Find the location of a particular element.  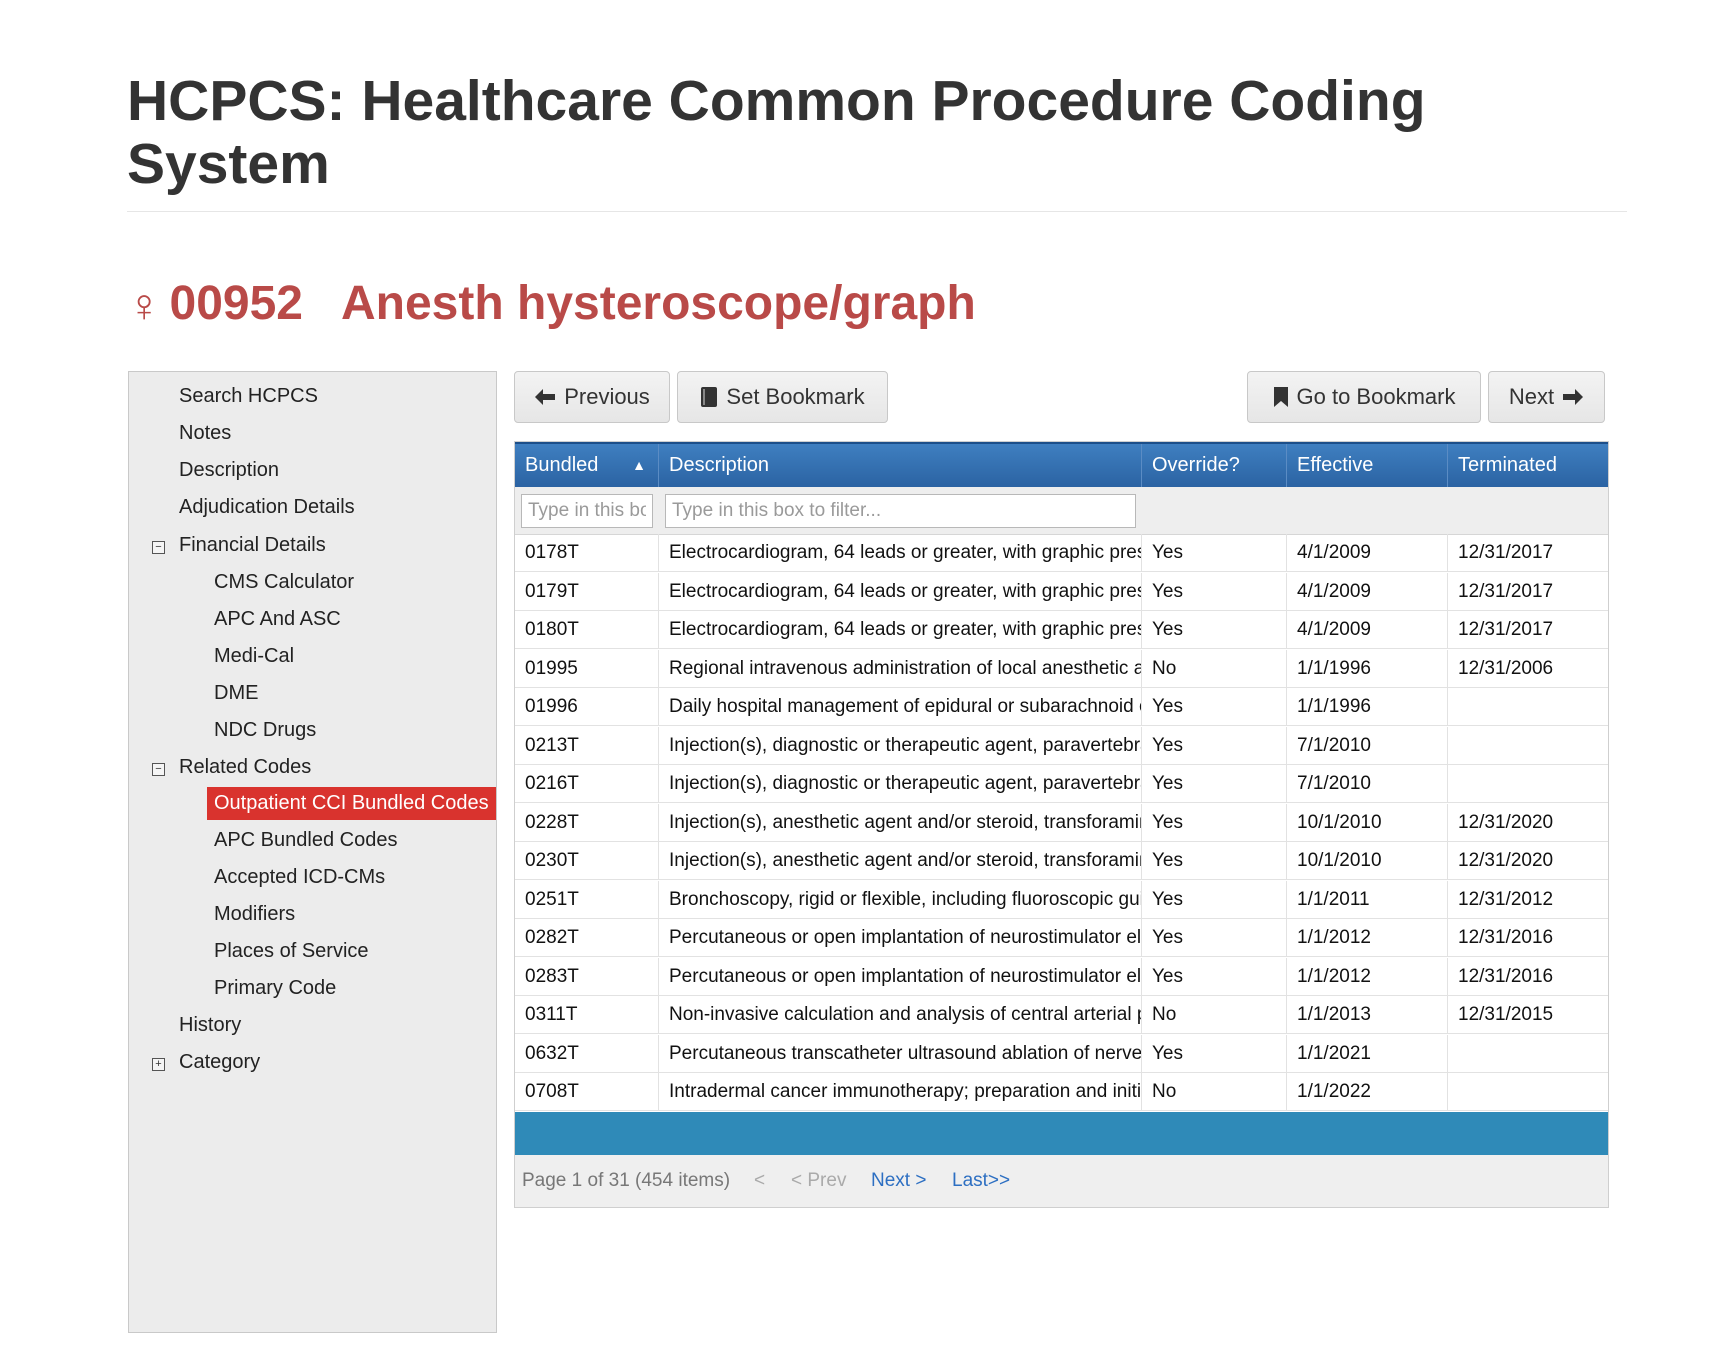

pager-first-link: < is located at coordinates (760, 1180).